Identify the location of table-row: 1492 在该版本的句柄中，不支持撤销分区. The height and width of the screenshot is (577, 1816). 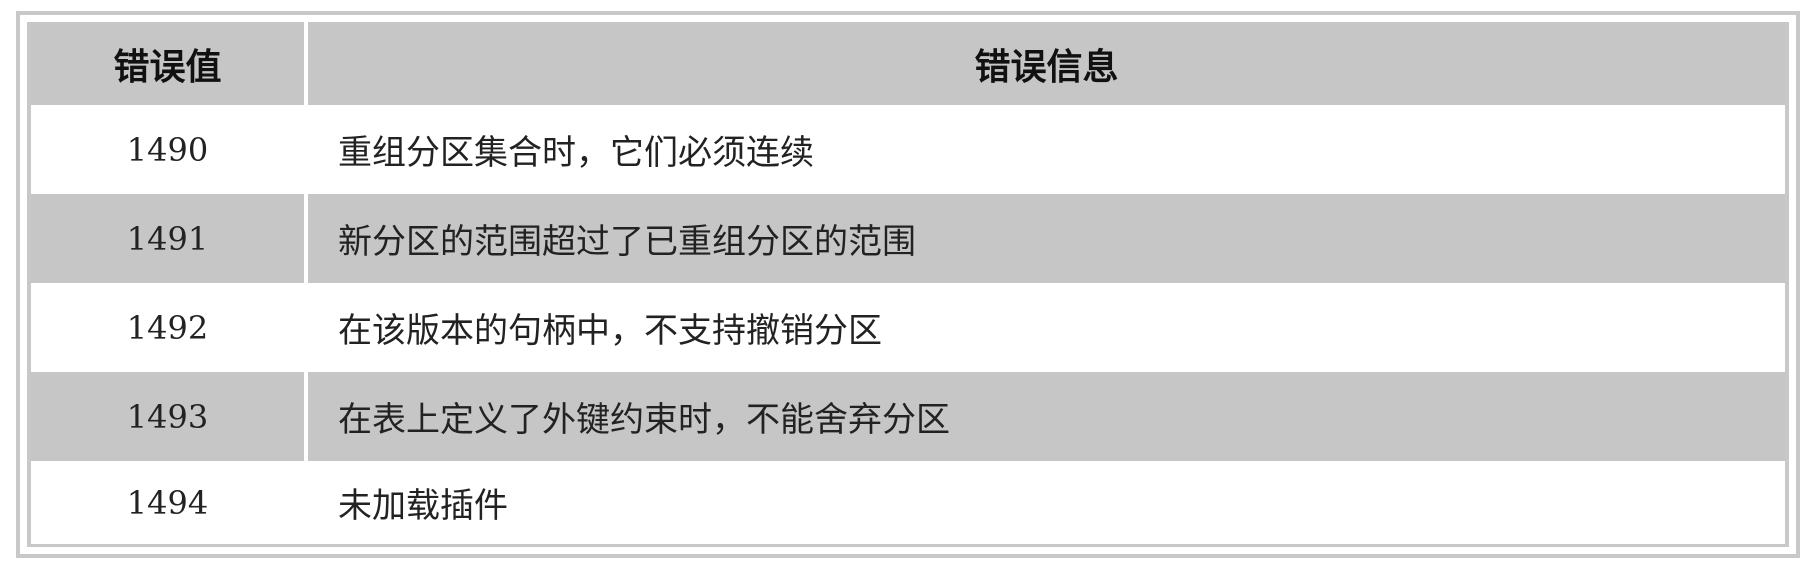
(908, 327).